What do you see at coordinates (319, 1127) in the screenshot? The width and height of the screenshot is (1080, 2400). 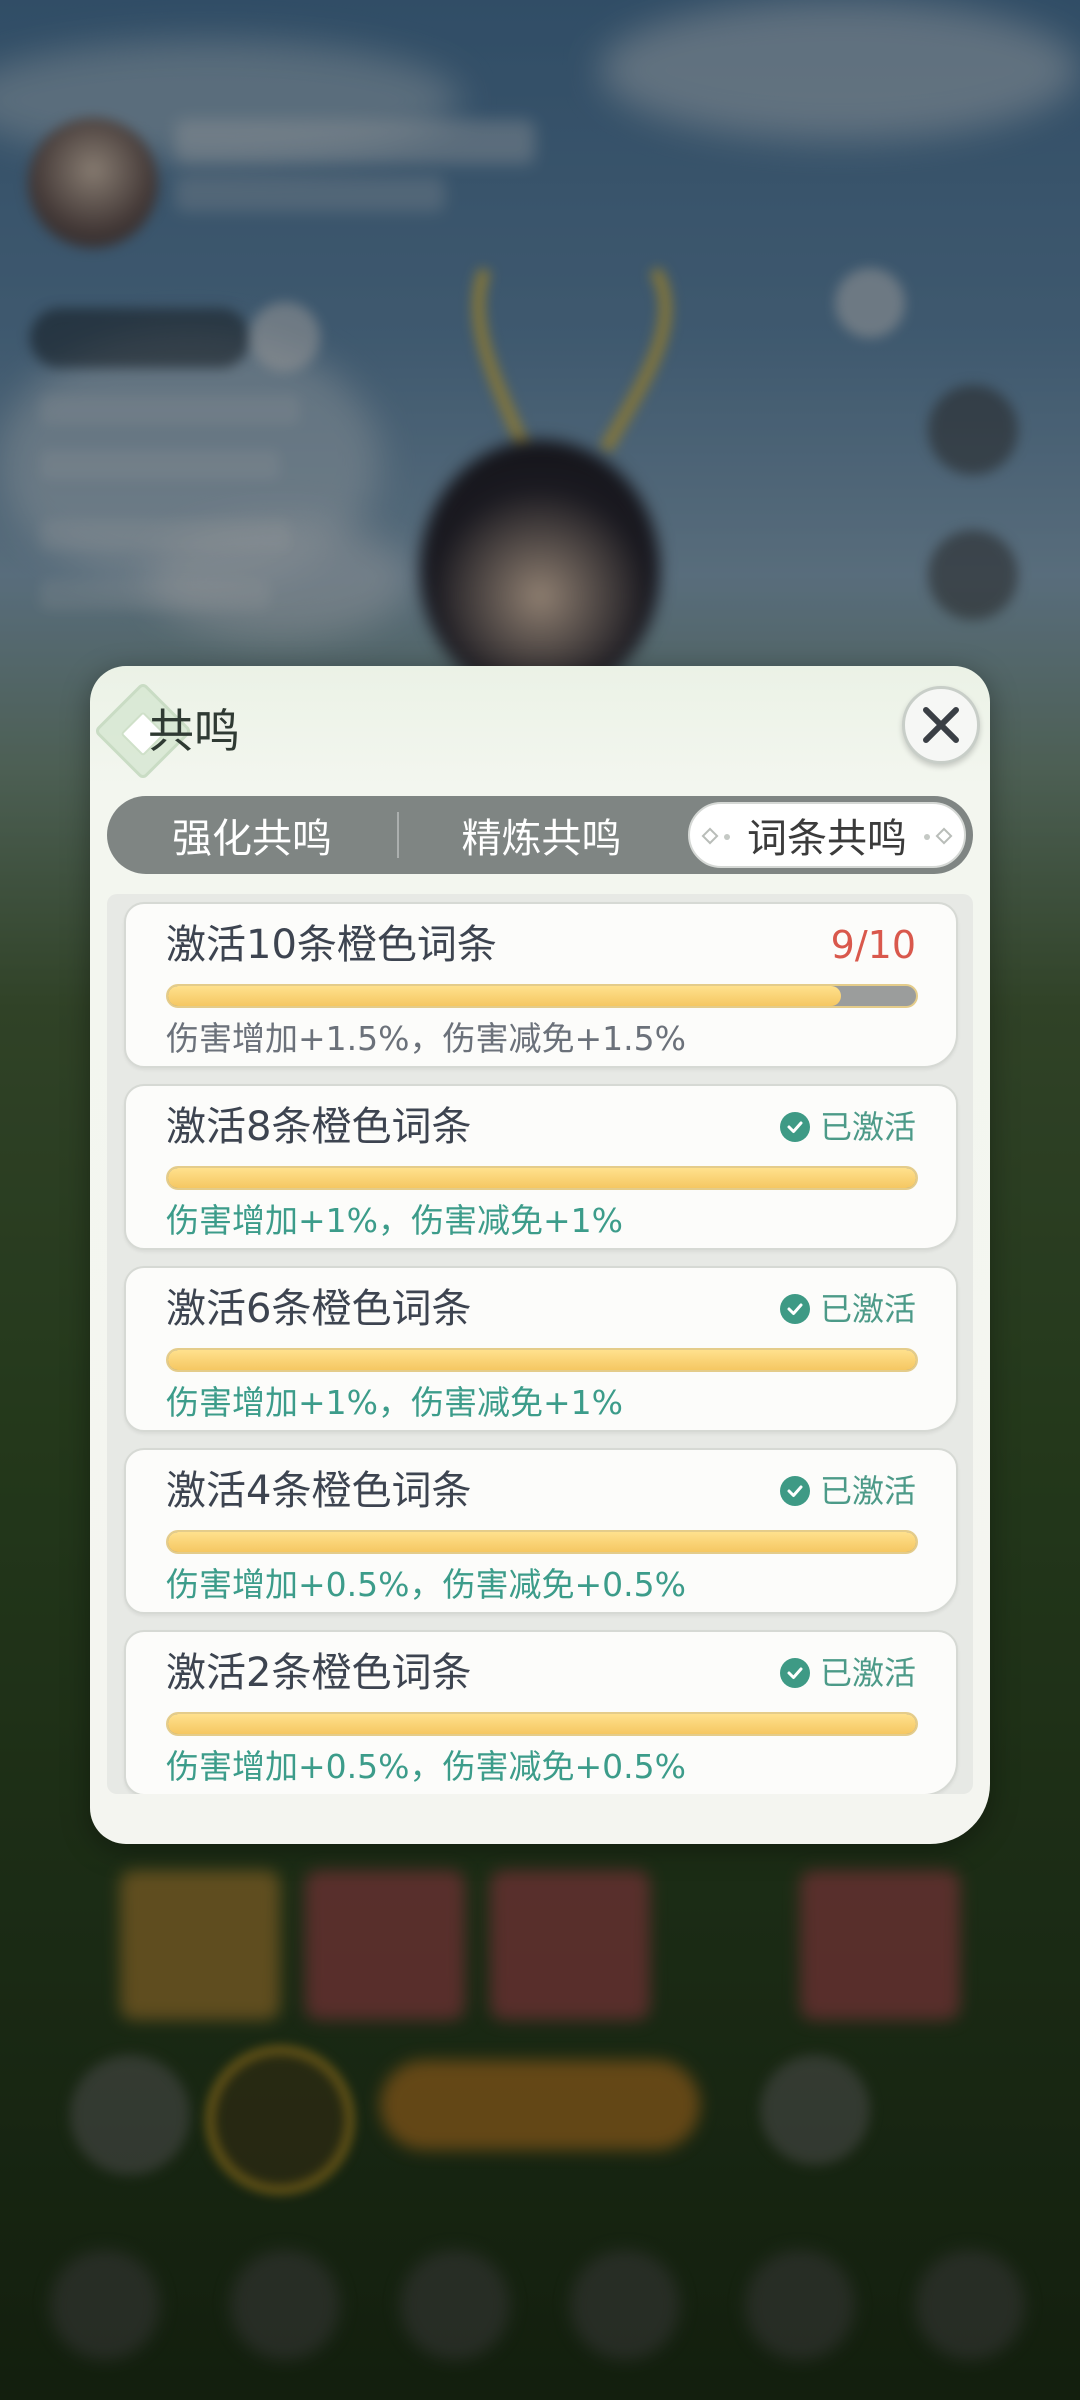 I see `item-title: 激活8条橙色词条` at bounding box center [319, 1127].